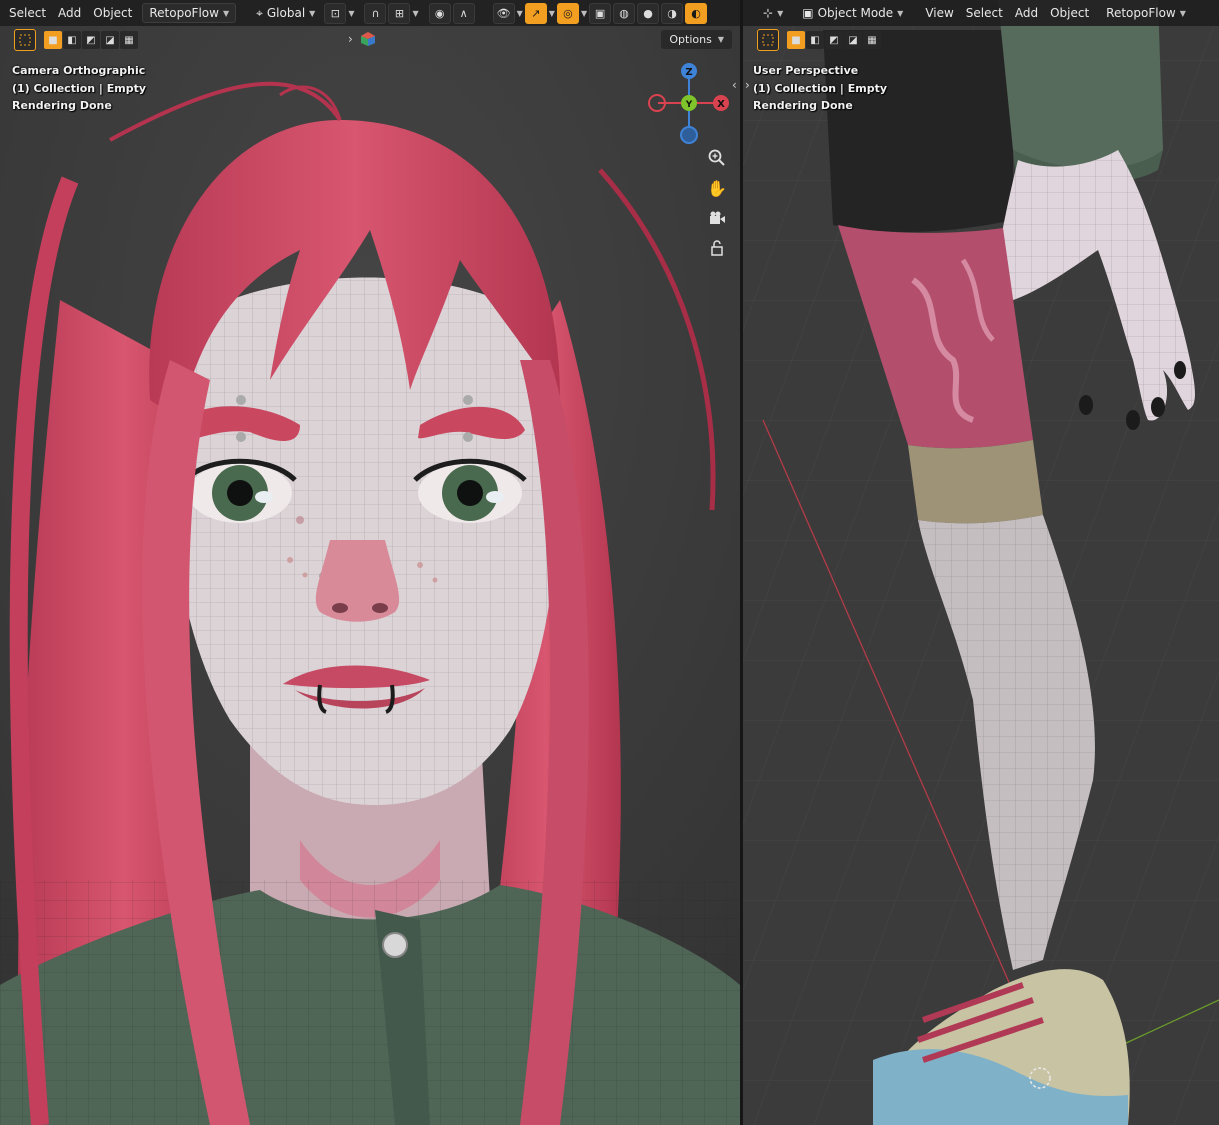 Image resolution: width=1219 pixels, height=1125 pixels. I want to click on visibility-icon: 👁, so click(503, 13).